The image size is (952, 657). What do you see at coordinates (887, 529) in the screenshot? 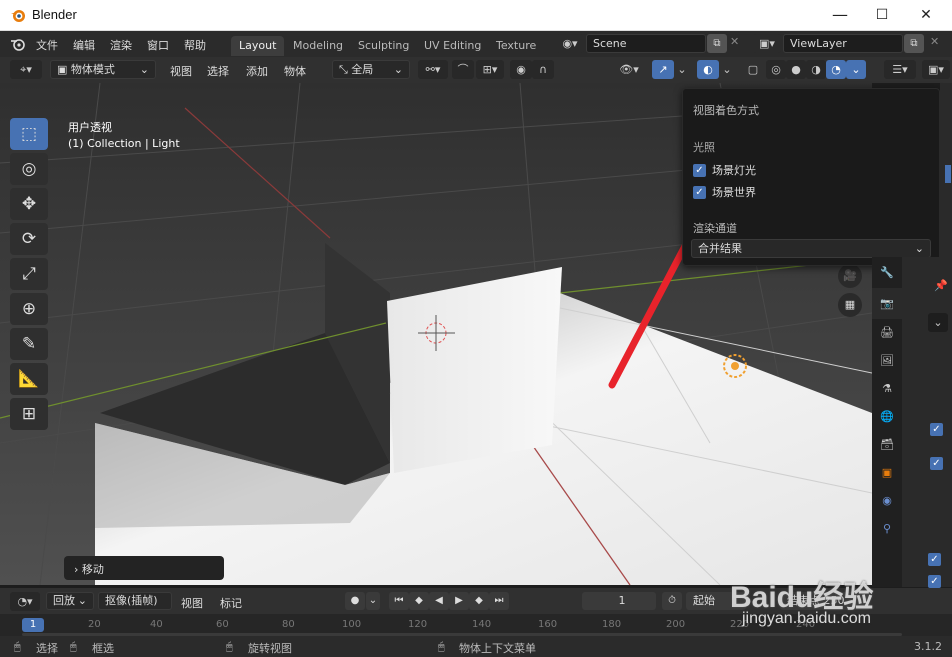
I see `constraints-tab-icon: ⚲` at bounding box center [887, 529].